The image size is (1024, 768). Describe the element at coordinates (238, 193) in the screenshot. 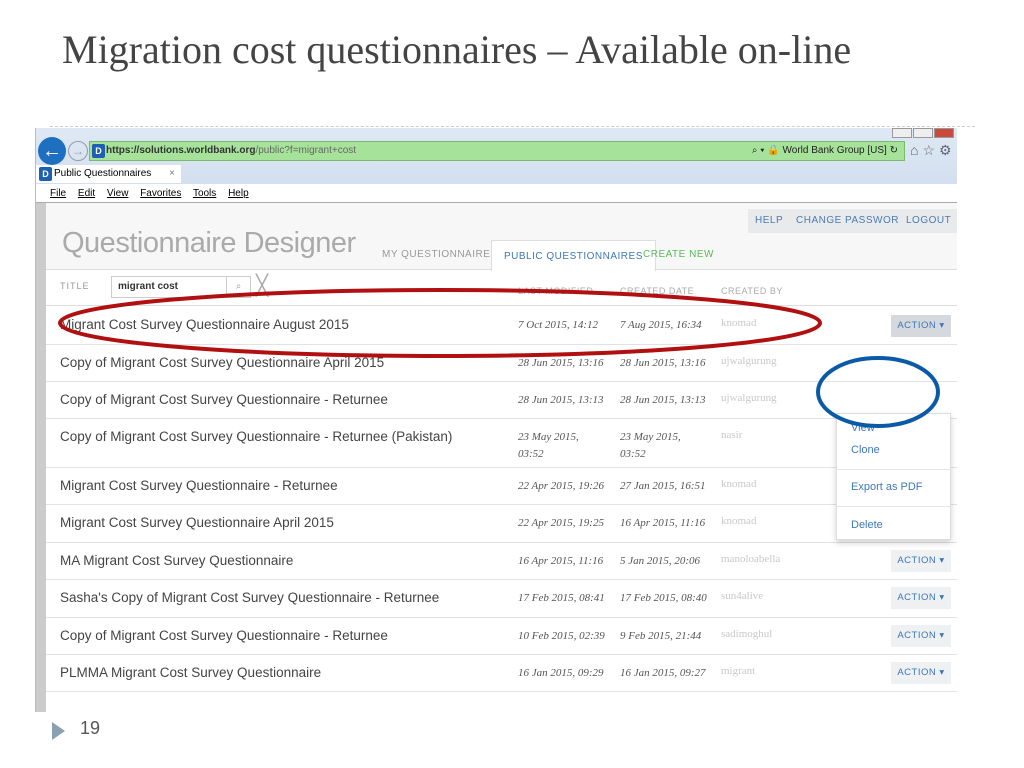

I see `menu-help: Help` at that location.